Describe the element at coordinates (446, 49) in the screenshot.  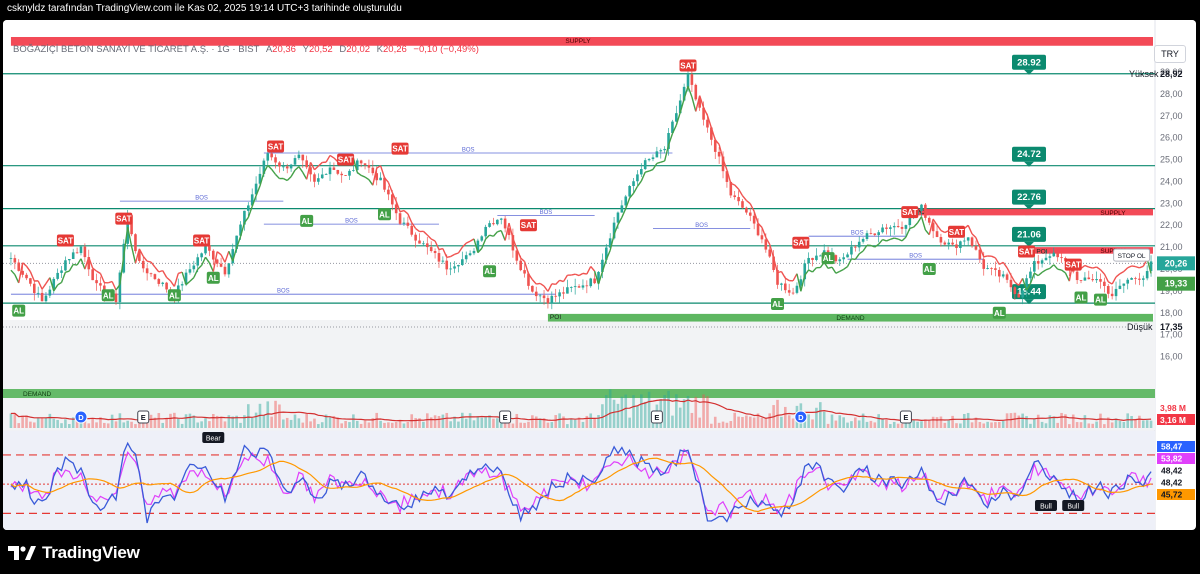
I see `change-value: −0,10 (−0,49%)` at that location.